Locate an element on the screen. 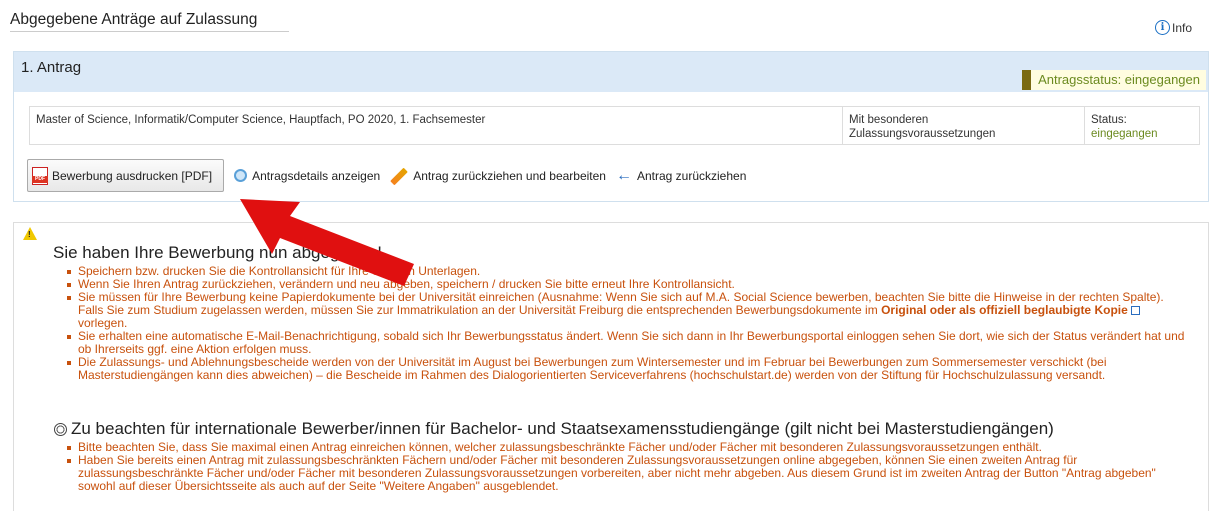 Image resolution: width=1214 pixels, height=511 pixels. withdraw-link: ← Antrag zurückziehen is located at coordinates (681, 176).